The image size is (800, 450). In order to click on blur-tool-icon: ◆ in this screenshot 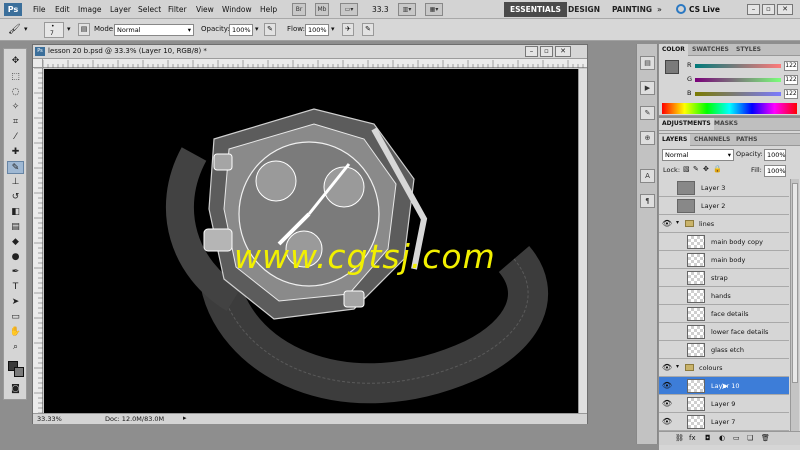, I will do `click(15, 242)`.